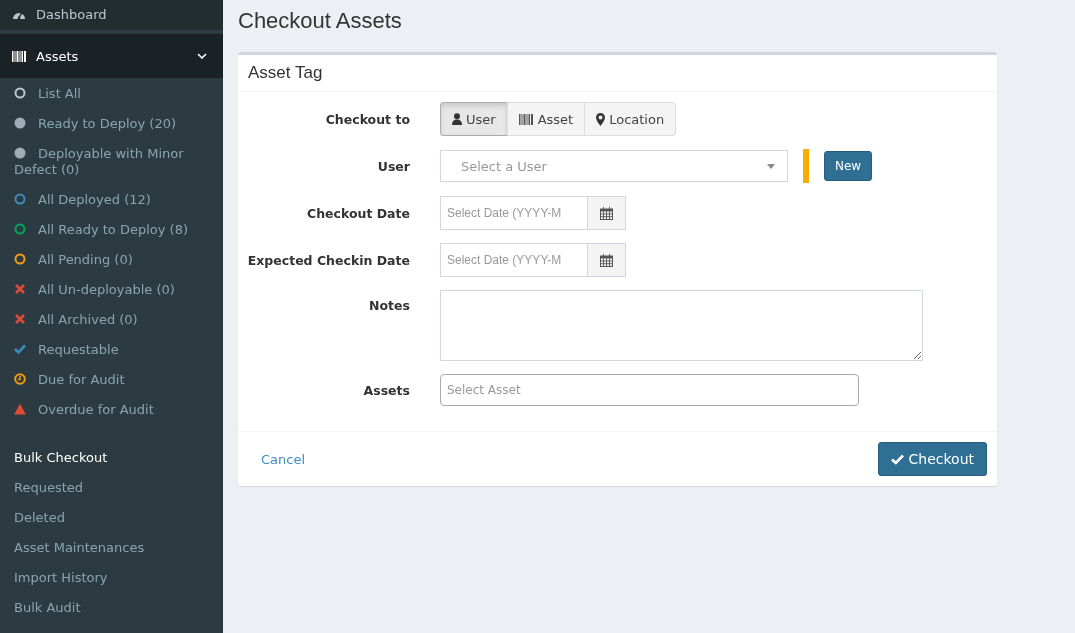 The width and height of the screenshot is (1075, 633). What do you see at coordinates (111, 94) in the screenshot?
I see `sidebar-item: List All` at bounding box center [111, 94].